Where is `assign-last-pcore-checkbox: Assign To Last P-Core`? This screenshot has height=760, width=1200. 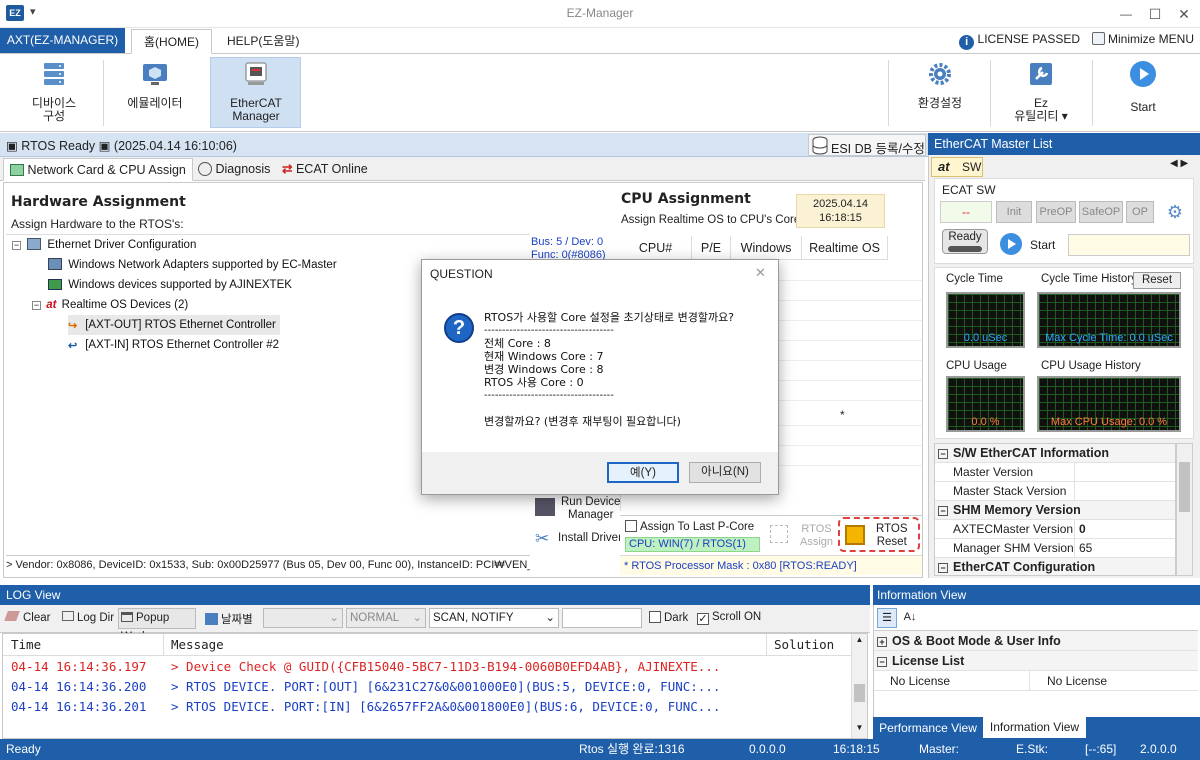 assign-last-pcore-checkbox: Assign To Last P-Core is located at coordinates (689, 526).